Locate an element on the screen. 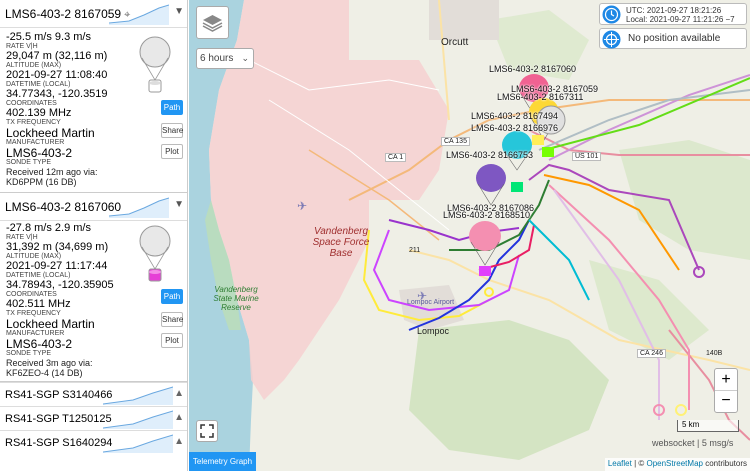  manufacturer-value: Lockheed Martin is located at coordinates (50, 324).